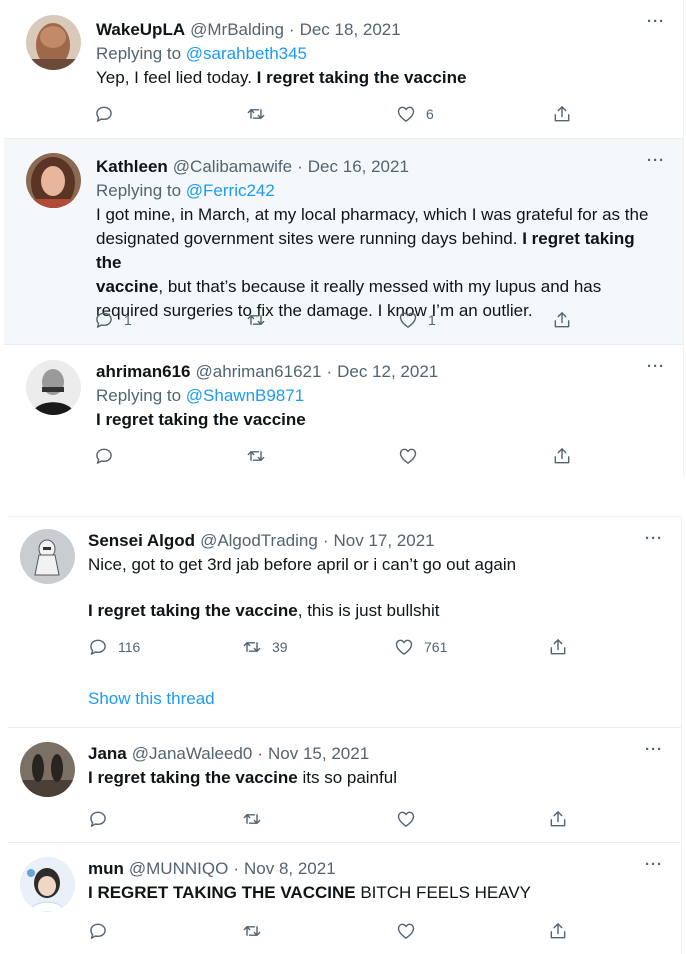  Describe the element at coordinates (432, 320) in the screenshot. I see `like-count: 1` at that location.